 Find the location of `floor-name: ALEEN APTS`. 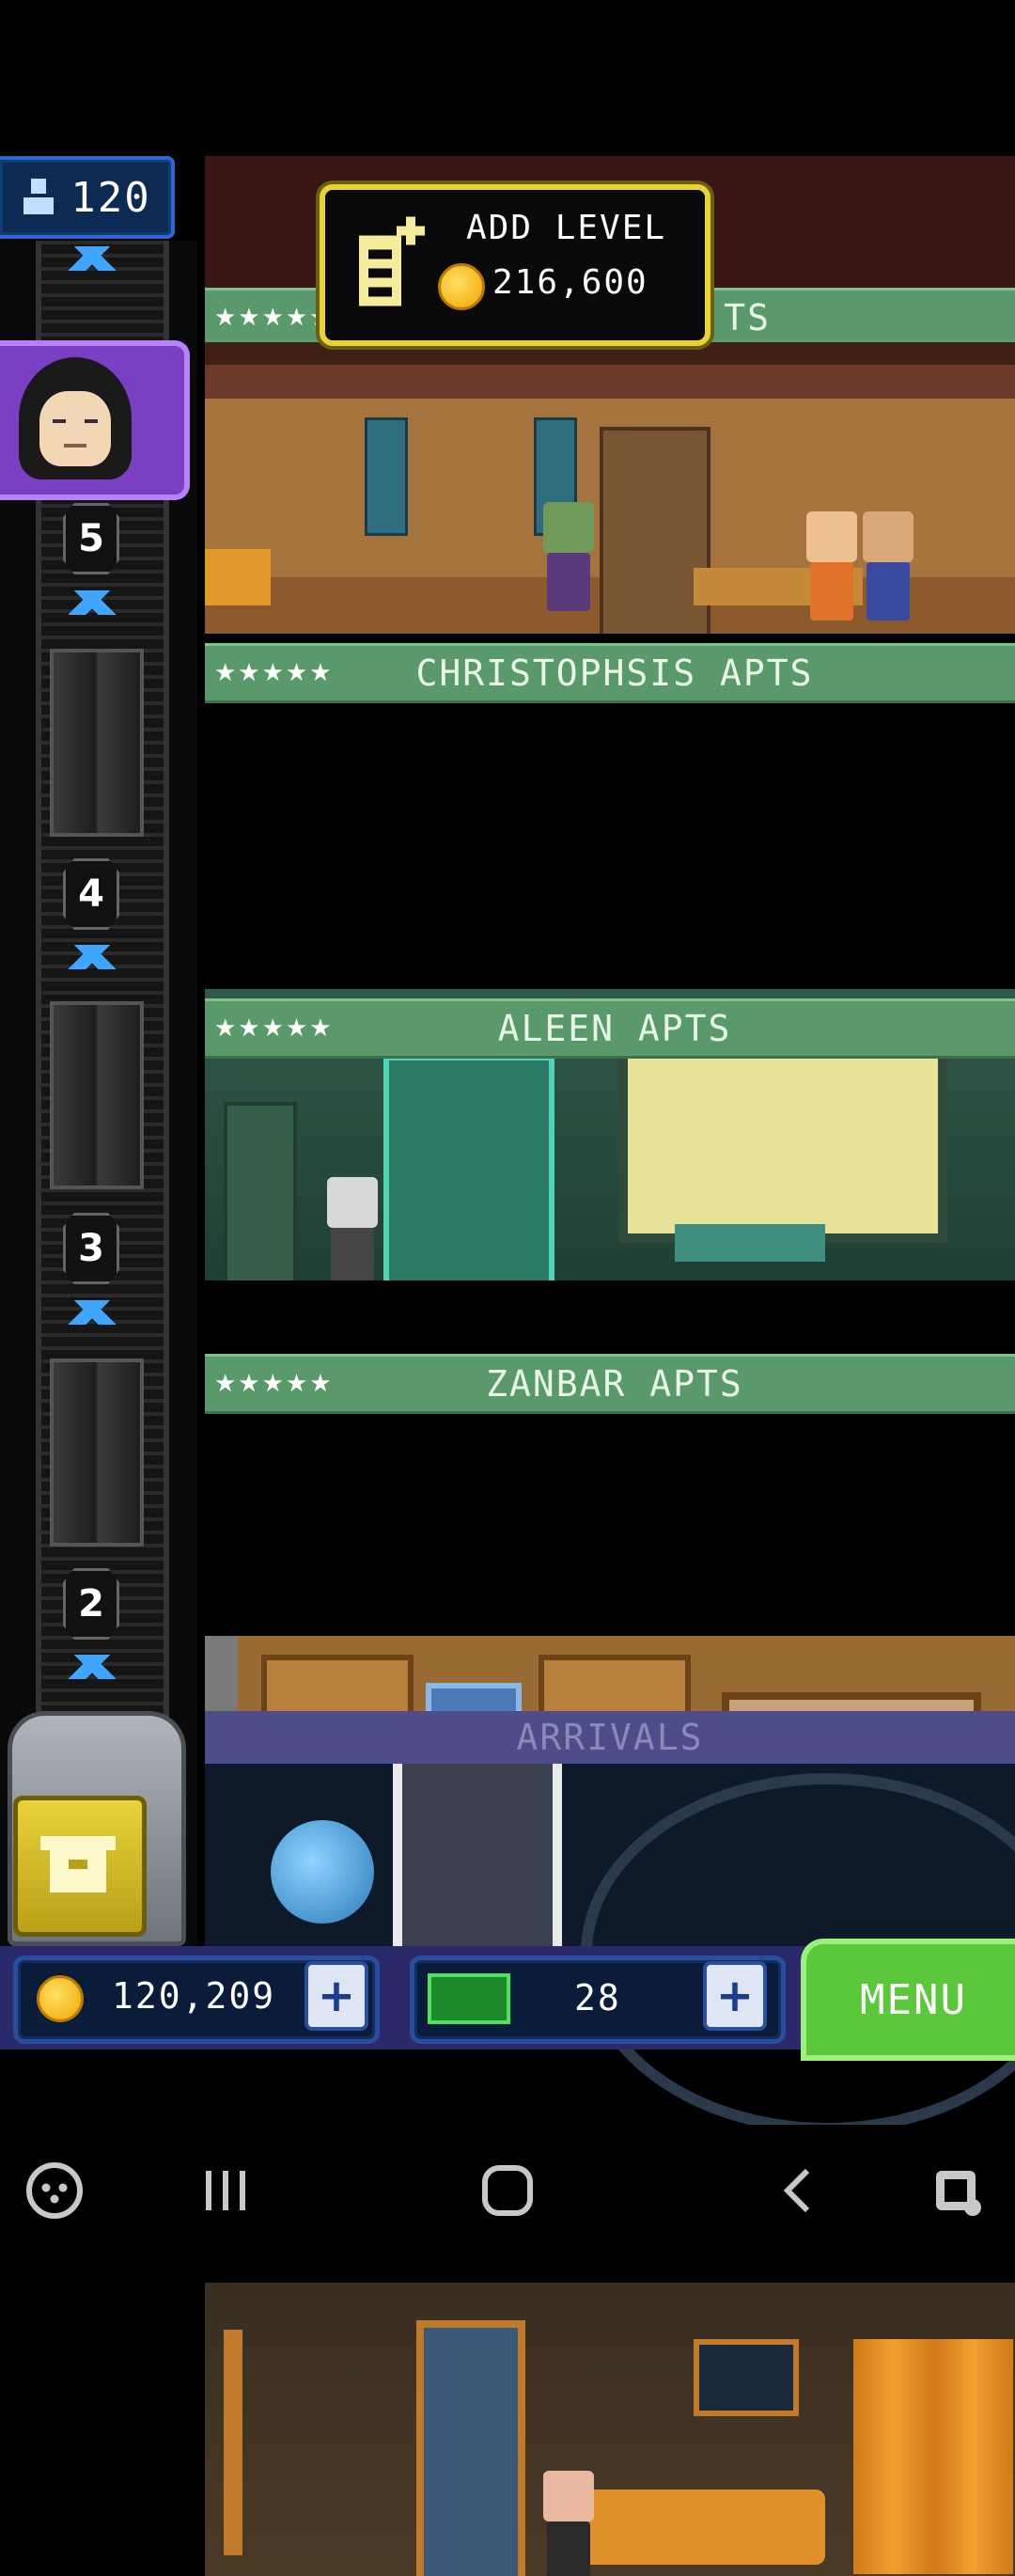

floor-name: ALEEN APTS is located at coordinates (614, 1029).